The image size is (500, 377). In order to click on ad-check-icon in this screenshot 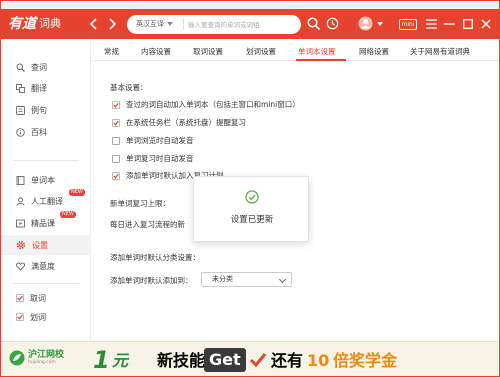, I will do `click(258, 360)`.